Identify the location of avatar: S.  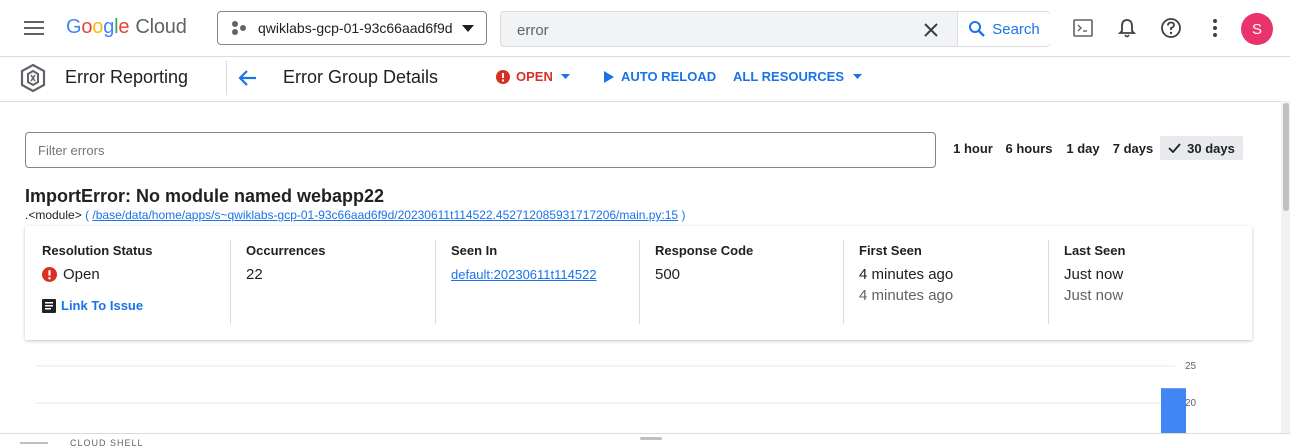
(1257, 29).